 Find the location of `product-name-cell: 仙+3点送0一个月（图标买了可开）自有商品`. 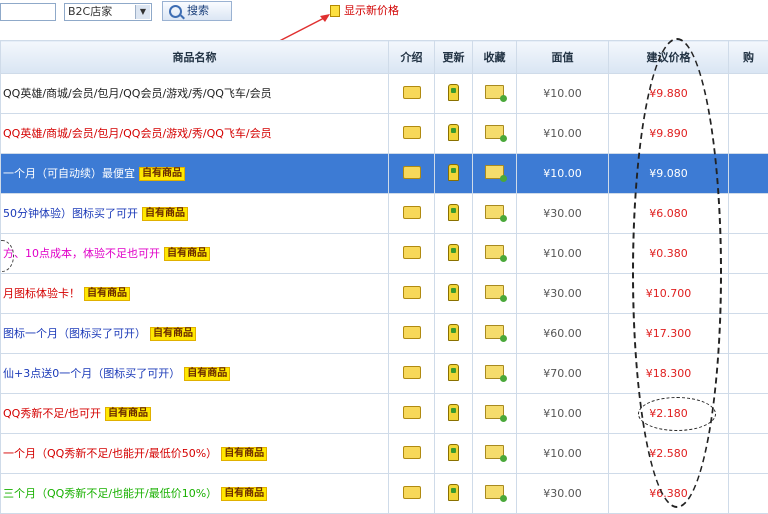

product-name-cell: 仙+3点送0一个月（图标买了可开）自有商品 is located at coordinates (195, 374).